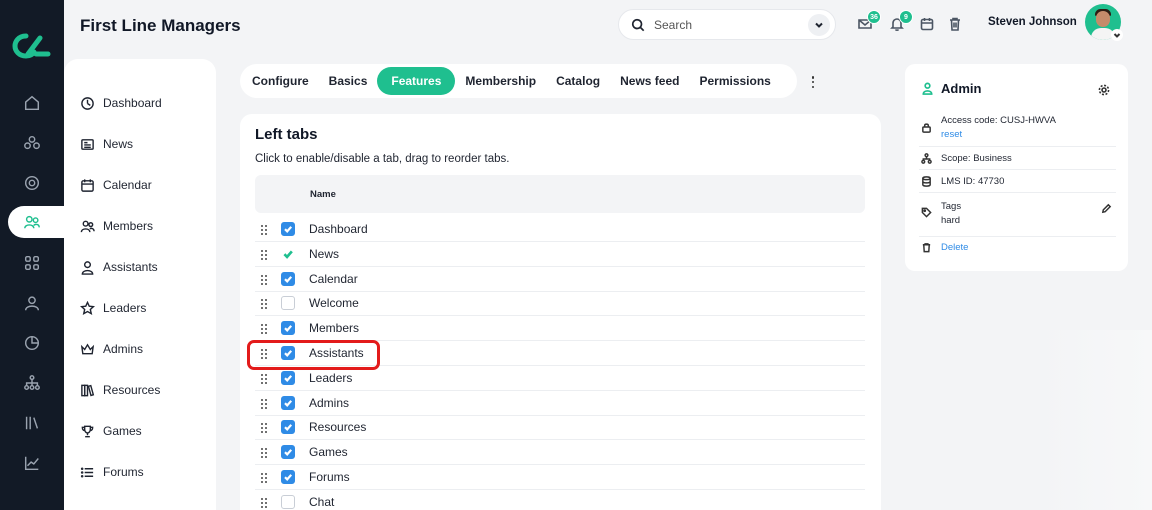  What do you see at coordinates (951, 134) in the screenshot?
I see `reset-access-code-link: reset` at bounding box center [951, 134].